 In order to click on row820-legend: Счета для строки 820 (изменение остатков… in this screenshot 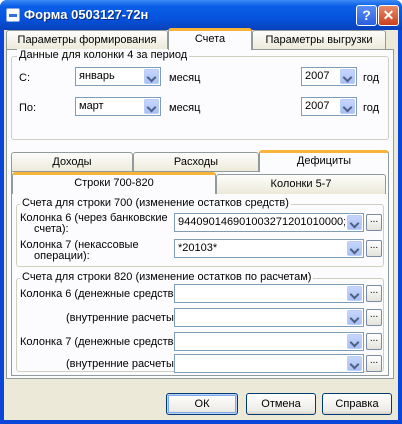, I will do `click(167, 277)`.